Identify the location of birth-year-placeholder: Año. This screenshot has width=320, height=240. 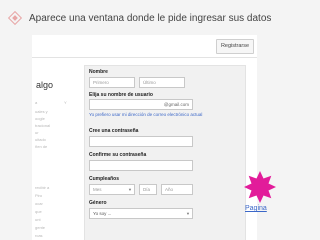
(169, 189).